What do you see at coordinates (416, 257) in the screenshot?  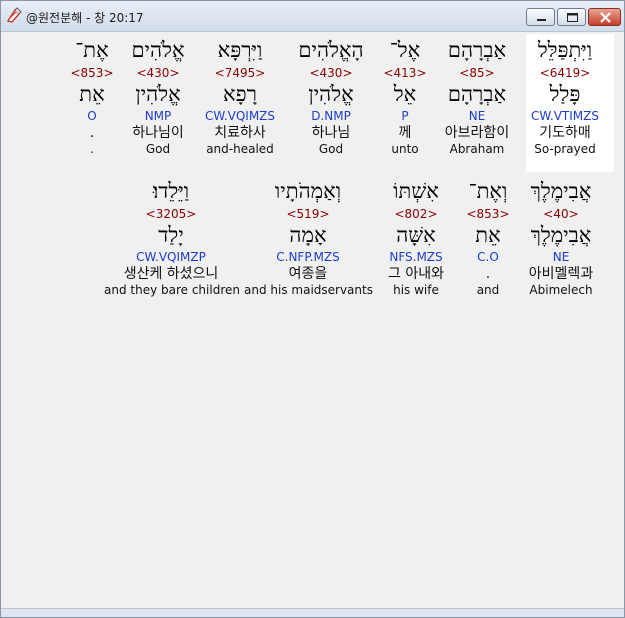 I see `morphology: NFS.MZS` at bounding box center [416, 257].